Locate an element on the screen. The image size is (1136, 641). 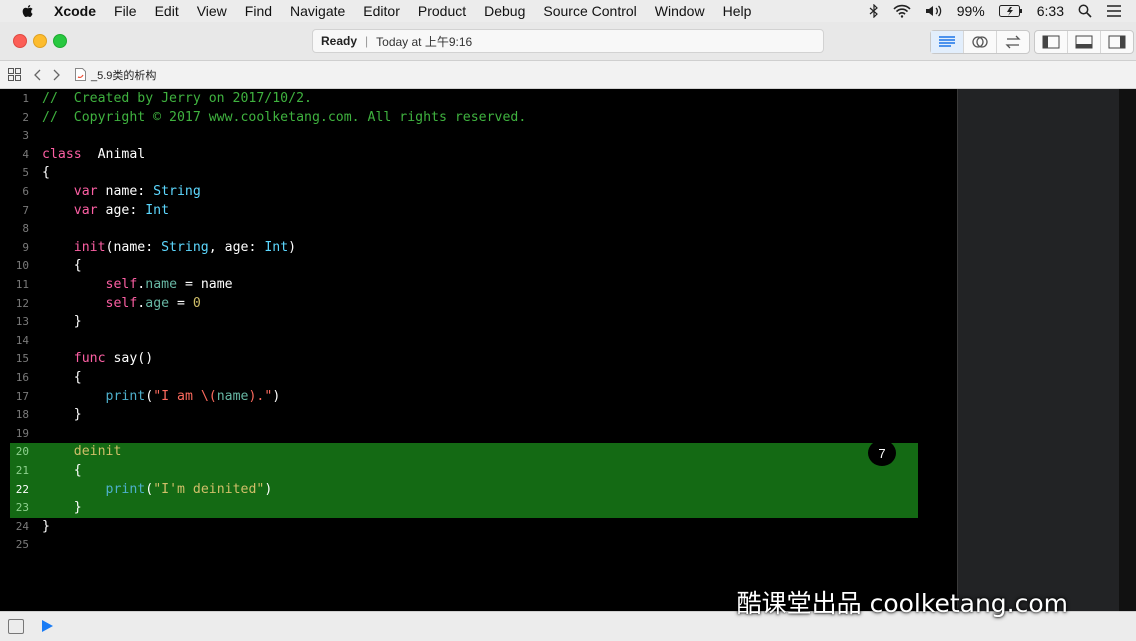
code-token: age is located at coordinates (157, 303).